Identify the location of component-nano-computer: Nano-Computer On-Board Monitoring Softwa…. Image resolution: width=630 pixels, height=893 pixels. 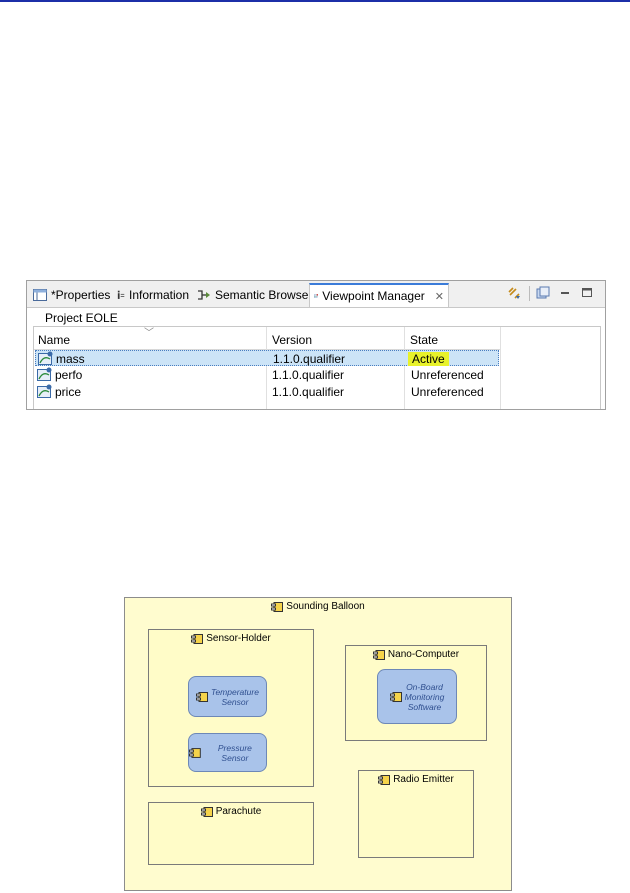
(416, 693).